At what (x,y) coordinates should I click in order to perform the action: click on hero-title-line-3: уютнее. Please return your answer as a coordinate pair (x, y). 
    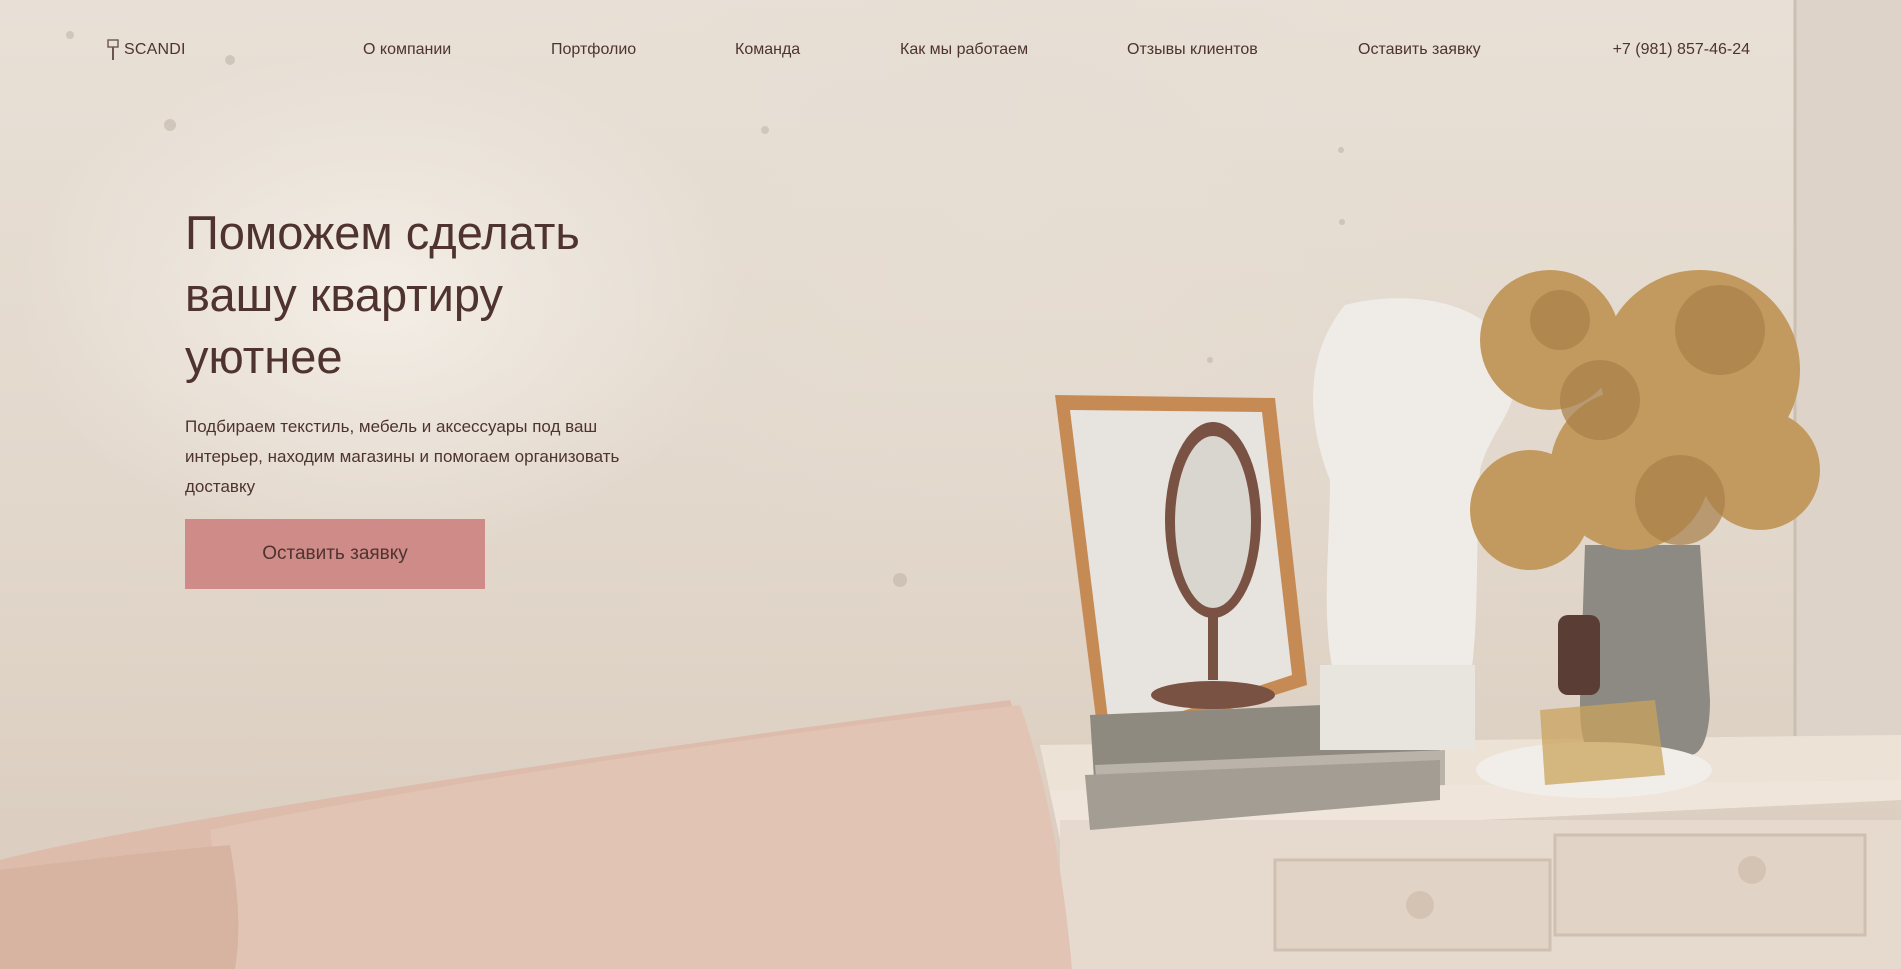
    Looking at the image, I should click on (264, 356).